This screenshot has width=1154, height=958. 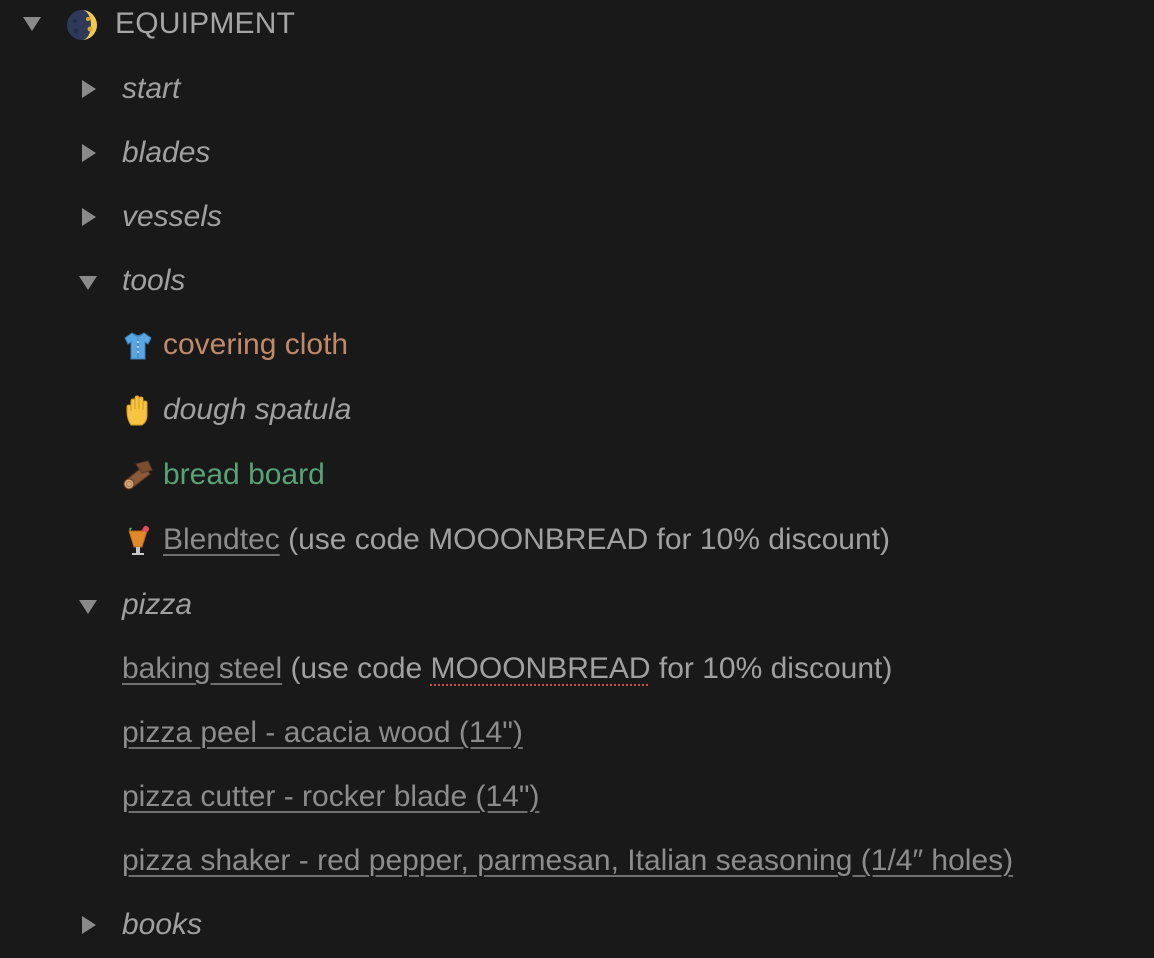 What do you see at coordinates (322, 733) in the screenshot?
I see `pizza-peel-link: pizza peel - acacia wood (14")` at bounding box center [322, 733].